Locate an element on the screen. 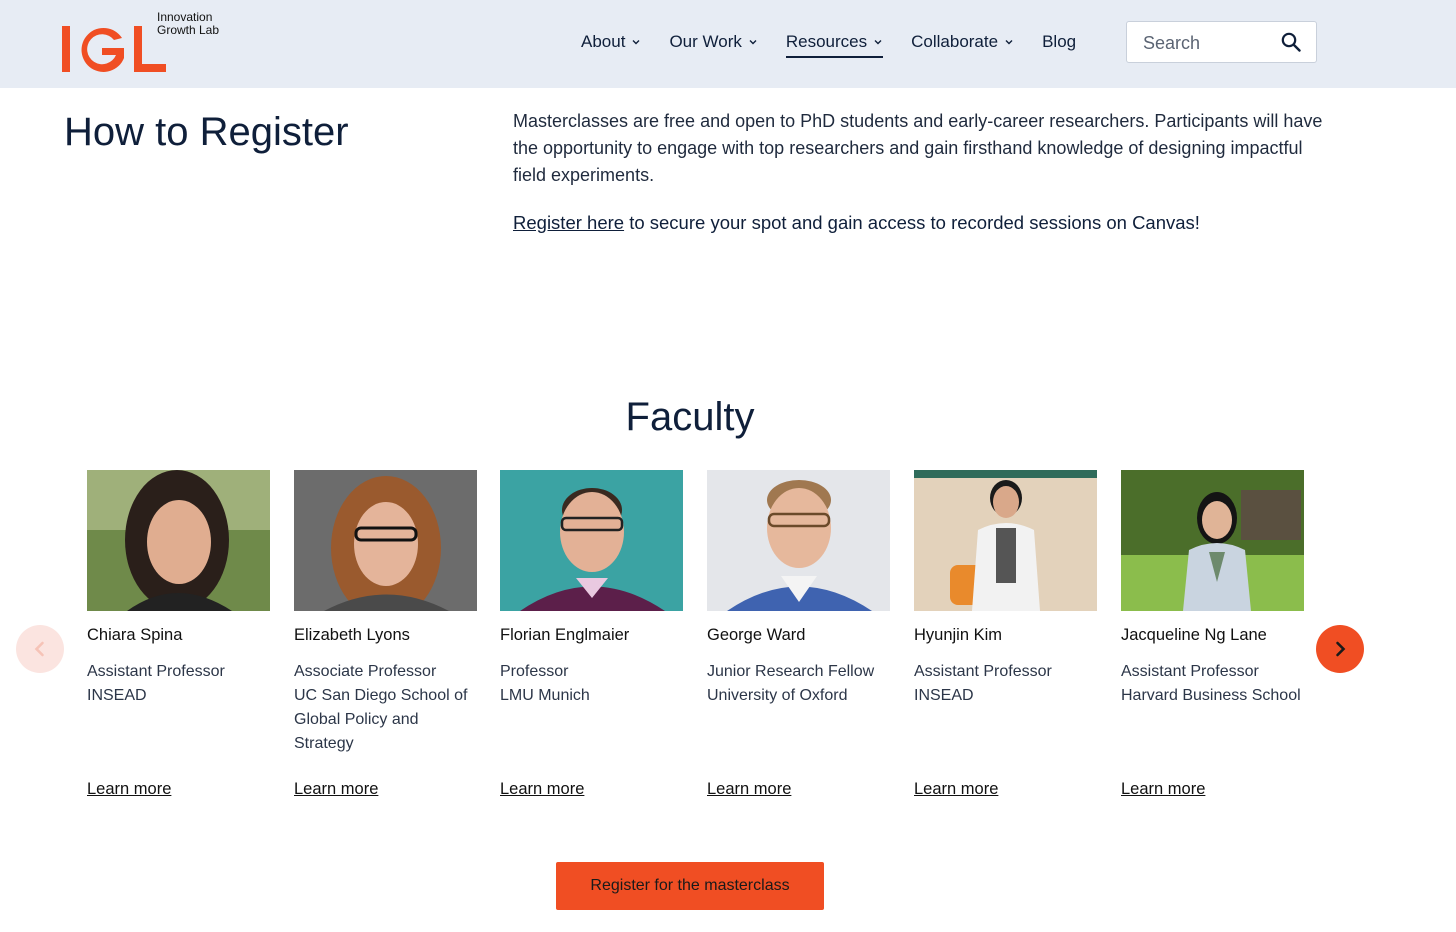 The width and height of the screenshot is (1456, 932). faculty-name: Hyunjin Kim is located at coordinates (958, 635).